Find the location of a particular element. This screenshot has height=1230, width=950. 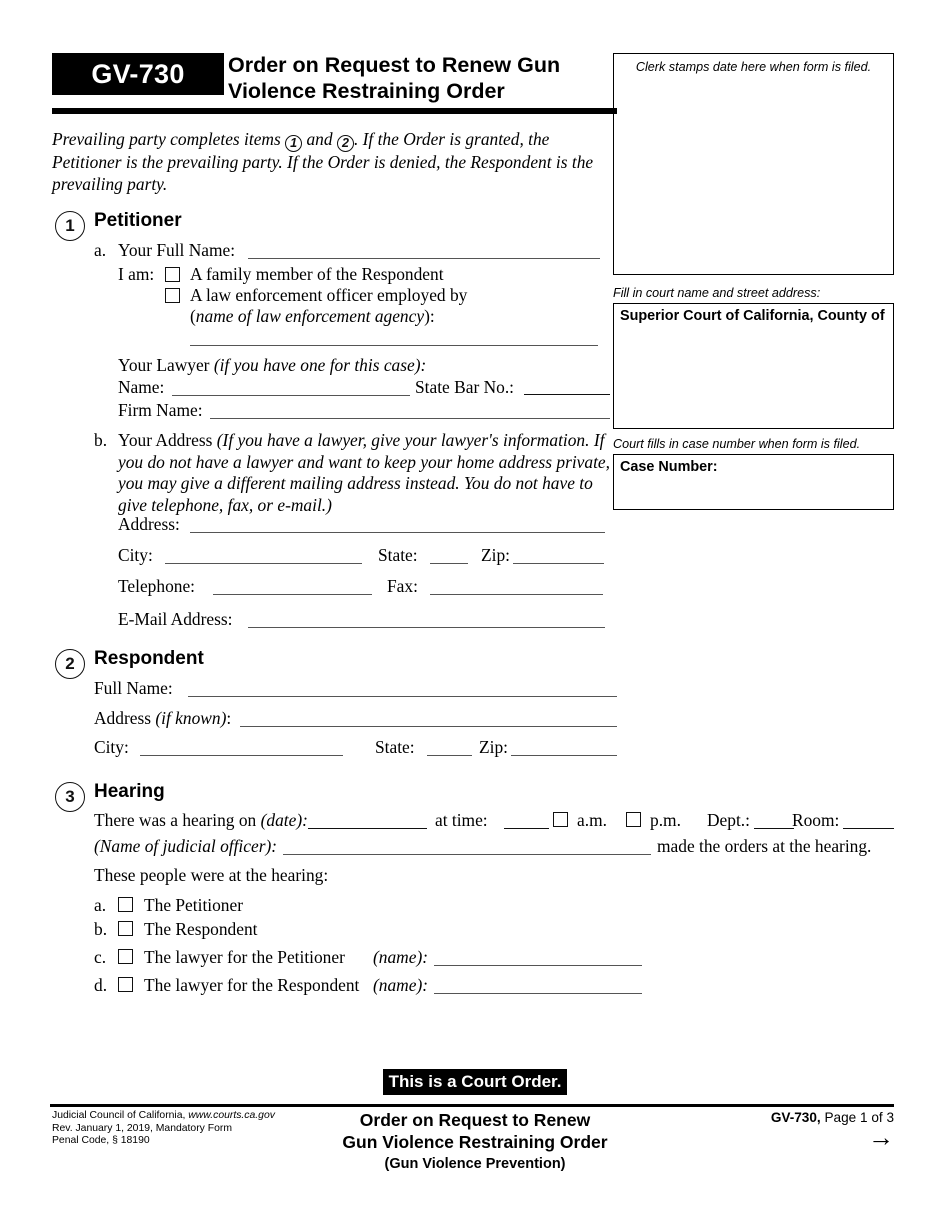

respondent-full-name-input is located at coordinates (402, 696).